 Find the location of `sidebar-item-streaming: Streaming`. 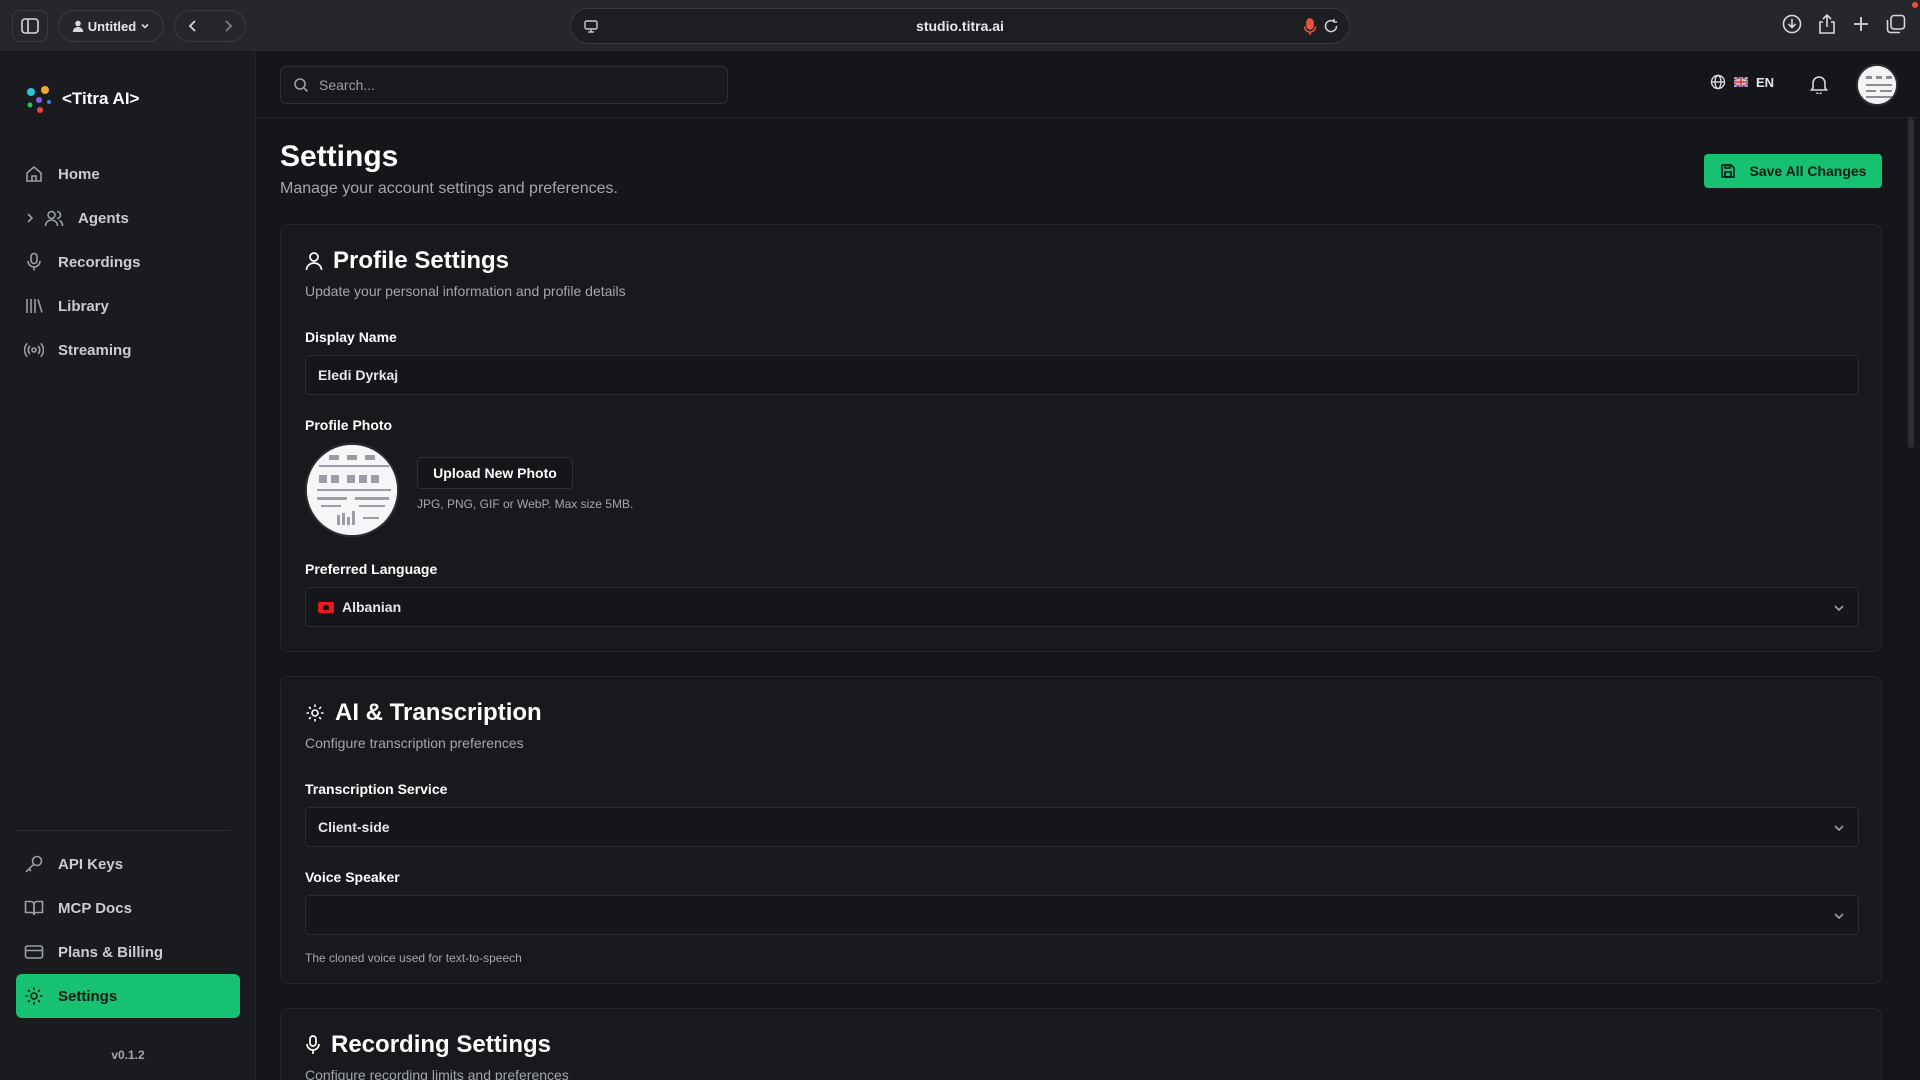

sidebar-item-streaming: Streaming is located at coordinates (128, 350).